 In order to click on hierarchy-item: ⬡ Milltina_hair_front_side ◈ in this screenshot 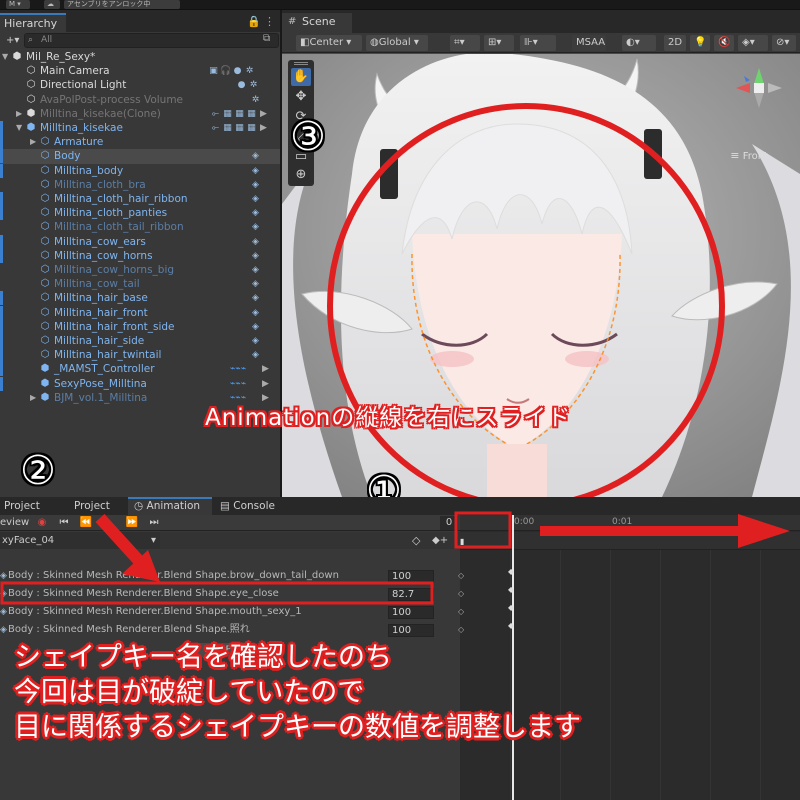, I will do `click(140, 326)`.